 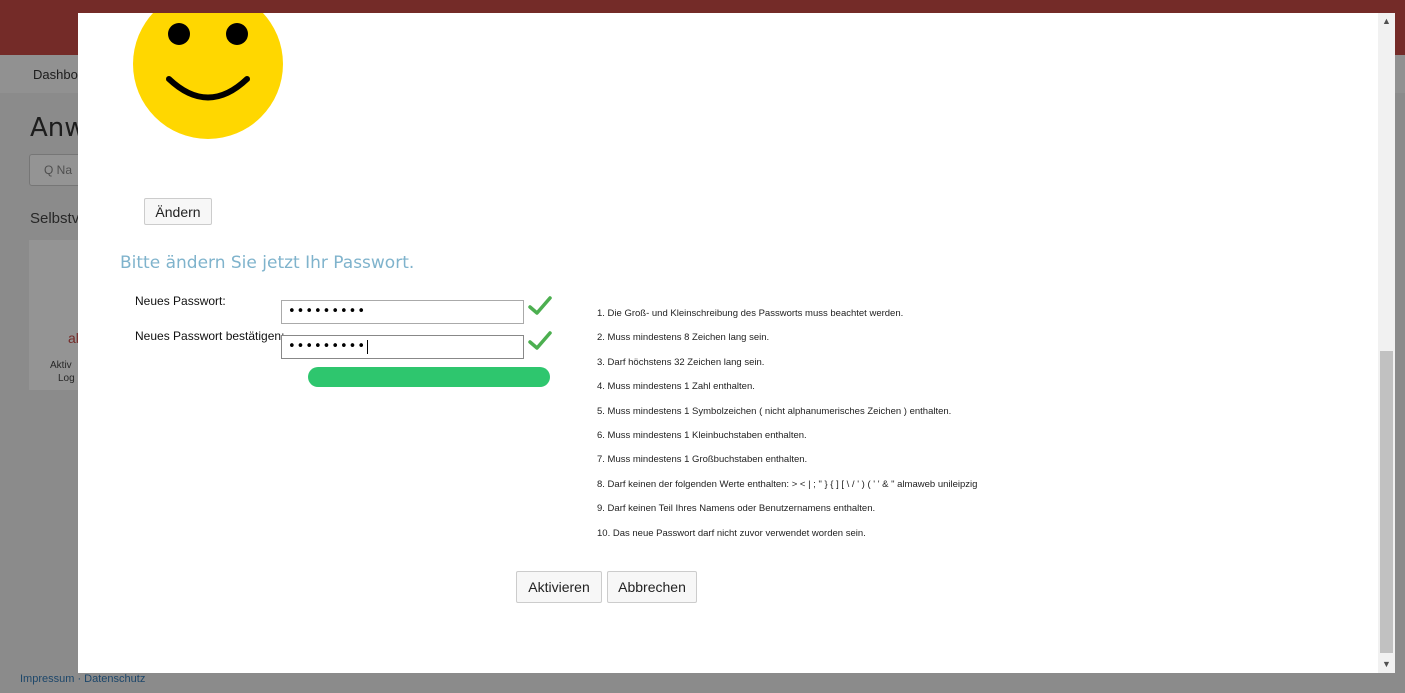 I want to click on confirm-password-label: Neues Passwort bestätigen:, so click(x=210, y=336).